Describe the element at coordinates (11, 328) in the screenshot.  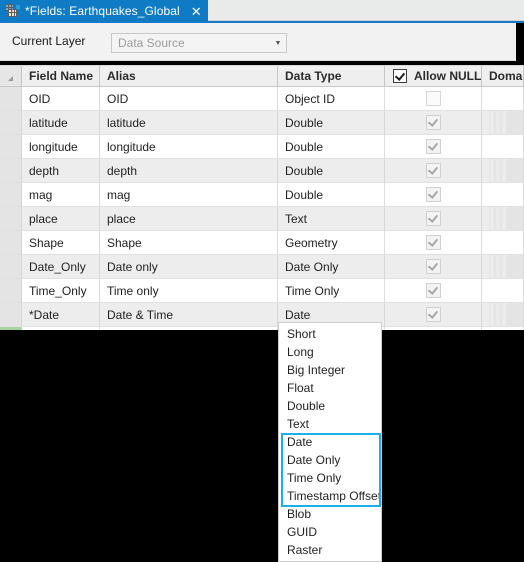
I see `row-selector-active` at that location.